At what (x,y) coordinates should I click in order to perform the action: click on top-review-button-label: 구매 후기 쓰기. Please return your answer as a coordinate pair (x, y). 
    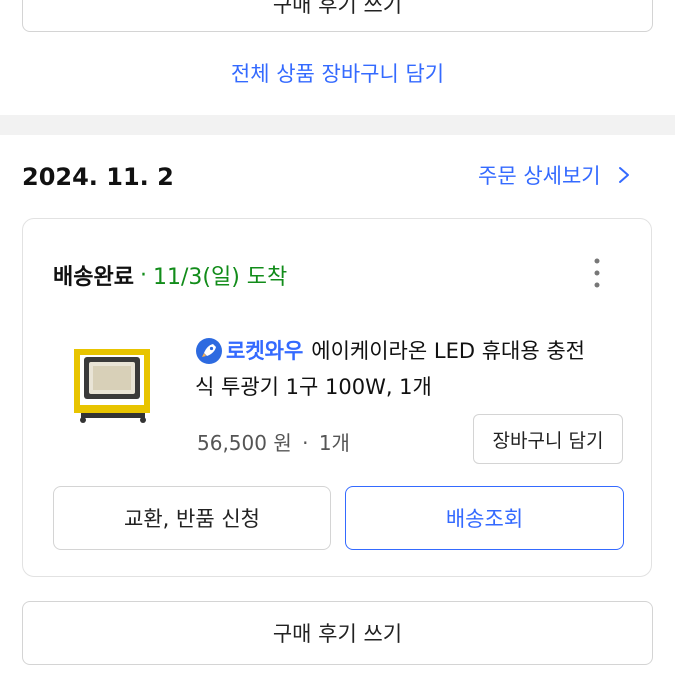
    Looking at the image, I should click on (337, 8).